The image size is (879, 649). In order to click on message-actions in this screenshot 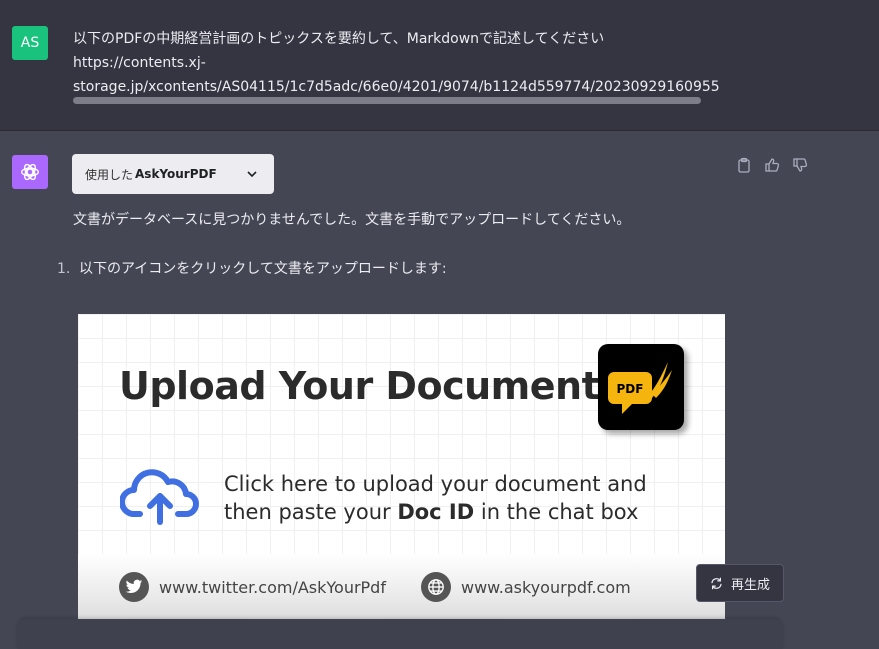, I will do `click(772, 165)`.